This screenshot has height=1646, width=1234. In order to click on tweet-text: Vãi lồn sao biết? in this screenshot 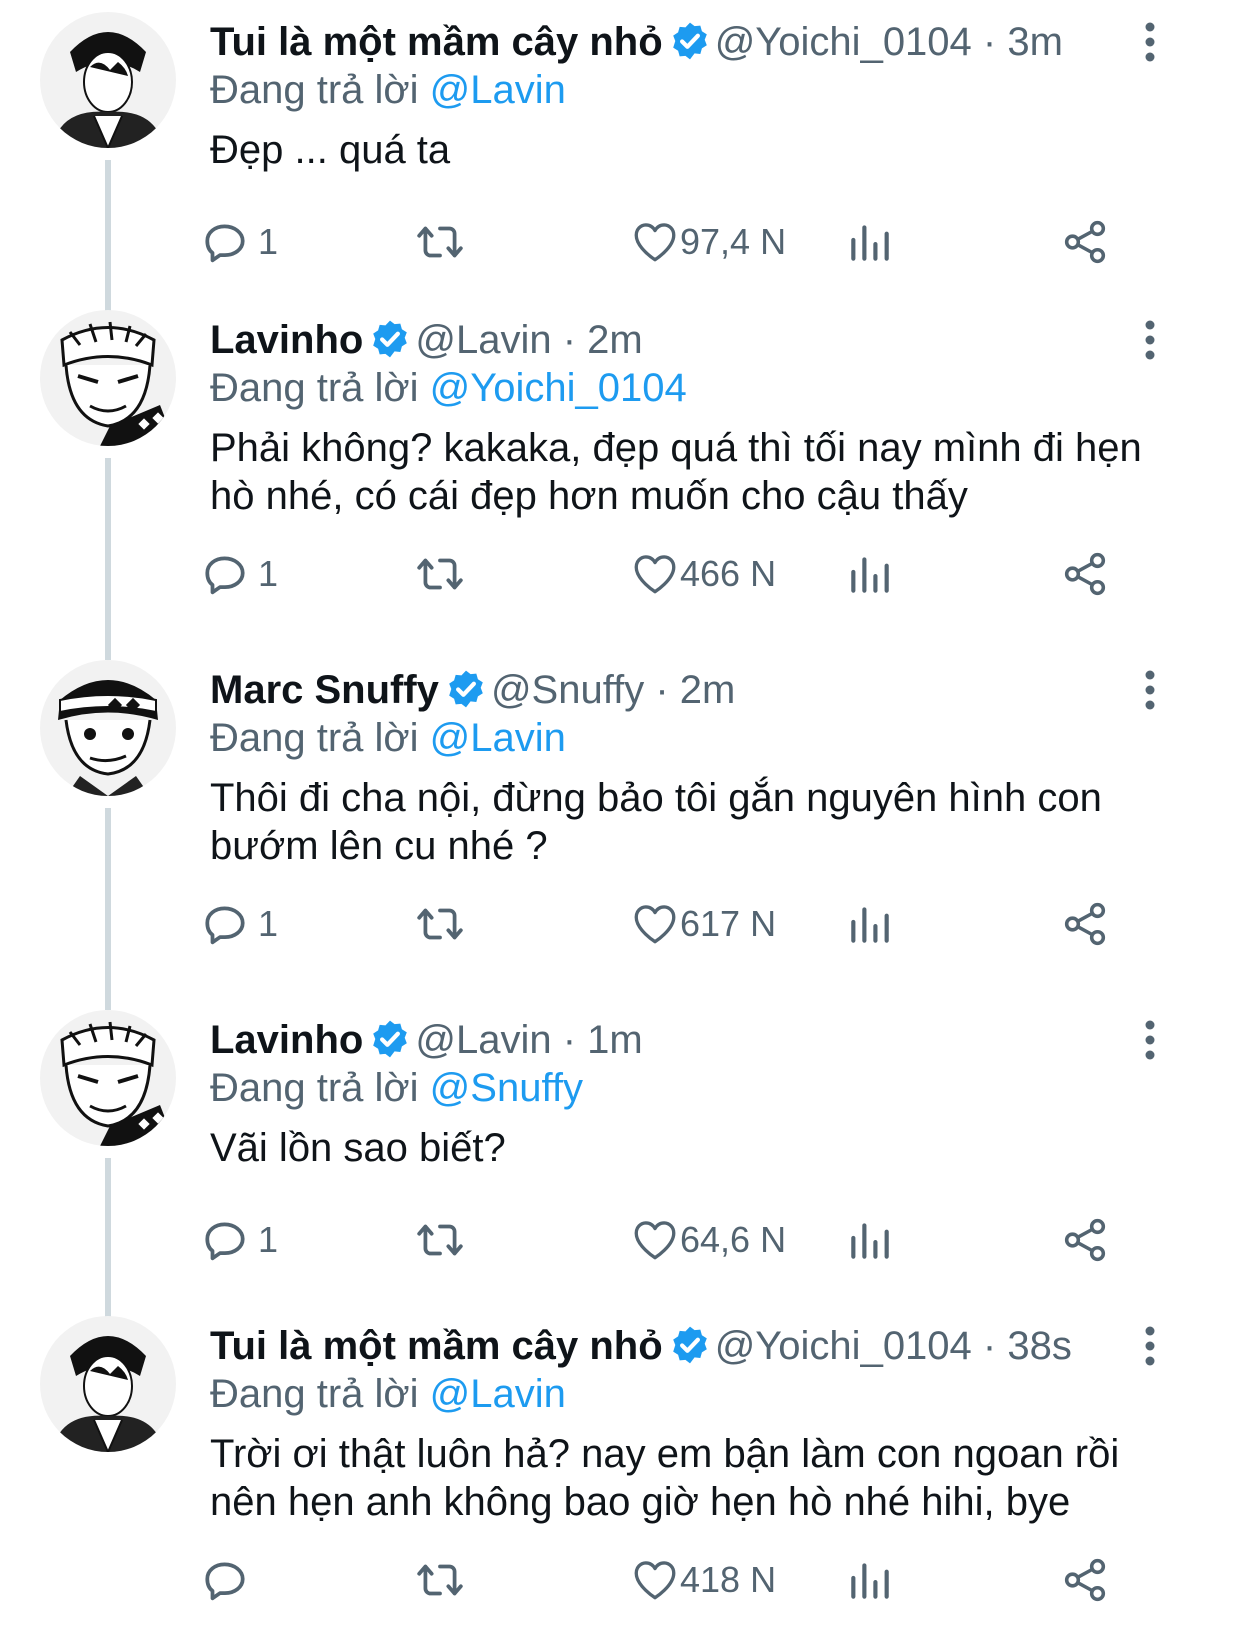, I will do `click(358, 1148)`.